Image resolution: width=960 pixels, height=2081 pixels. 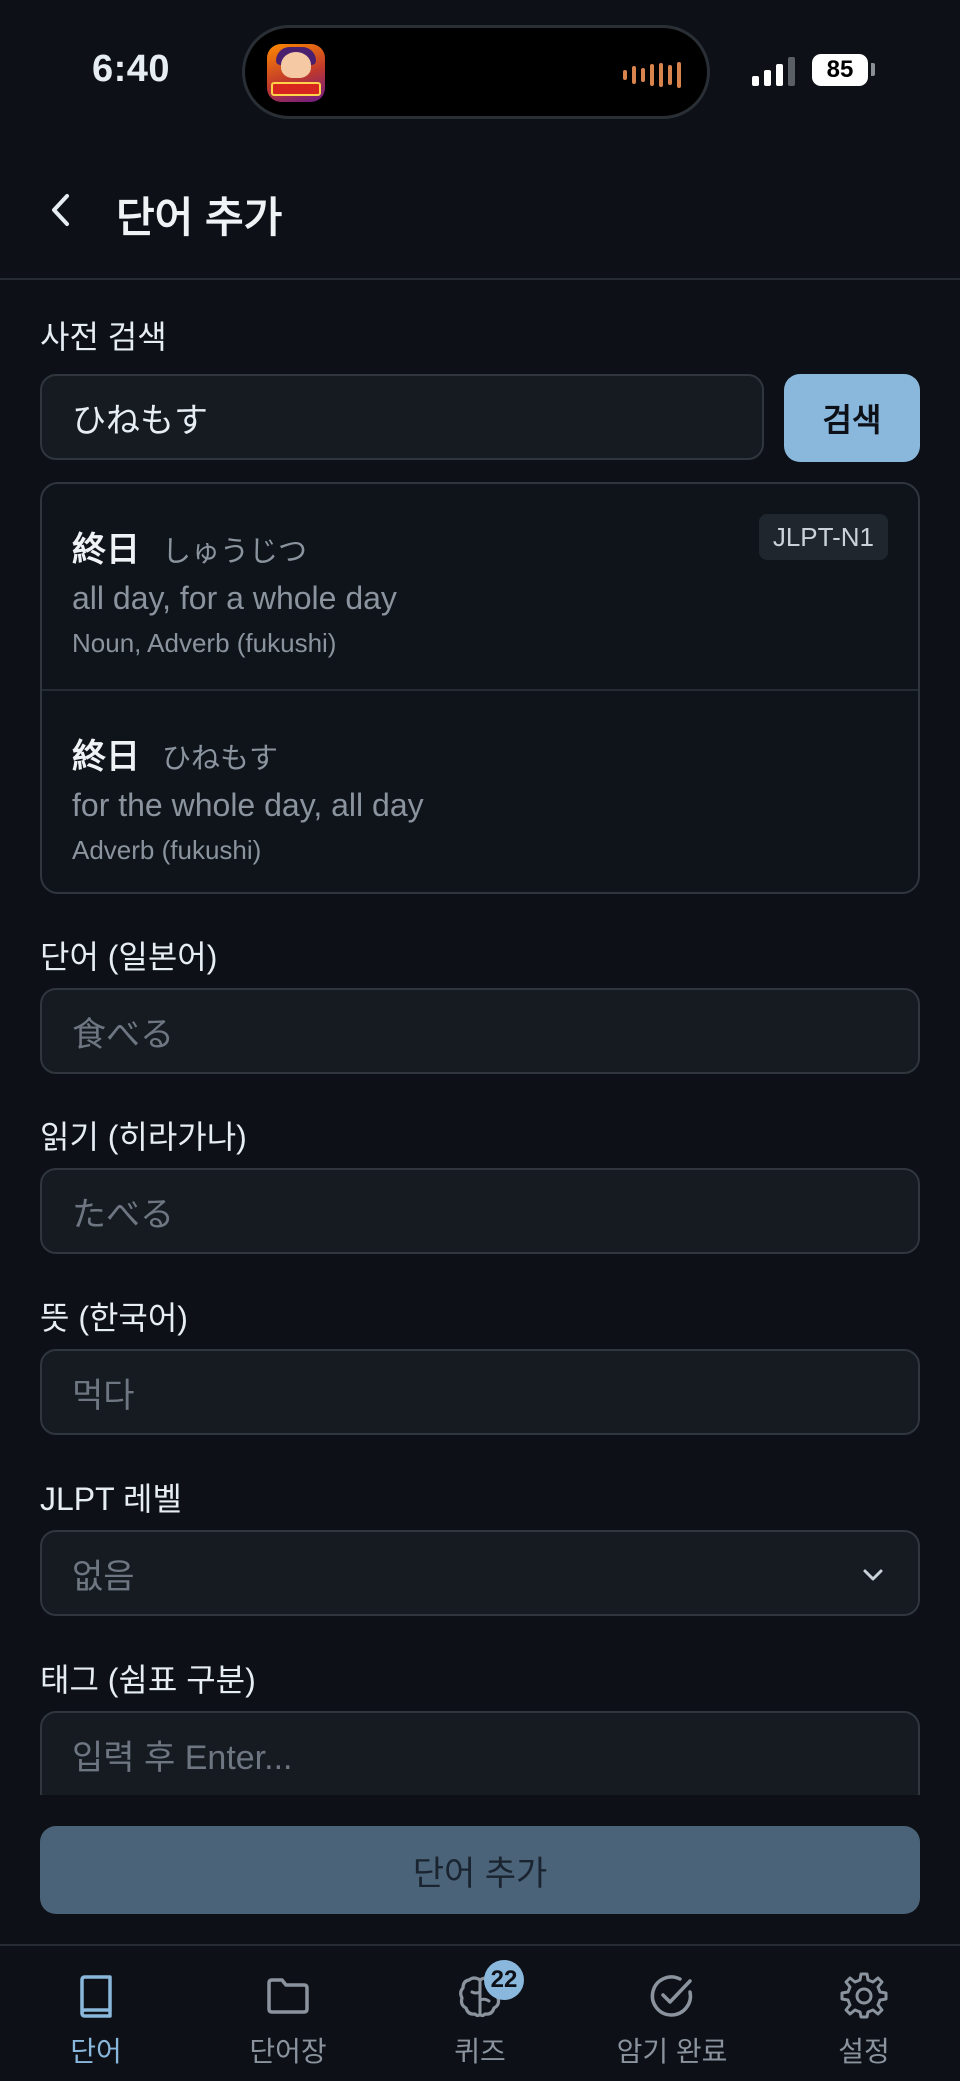 What do you see at coordinates (773, 71) in the screenshot?
I see `signal-icon` at bounding box center [773, 71].